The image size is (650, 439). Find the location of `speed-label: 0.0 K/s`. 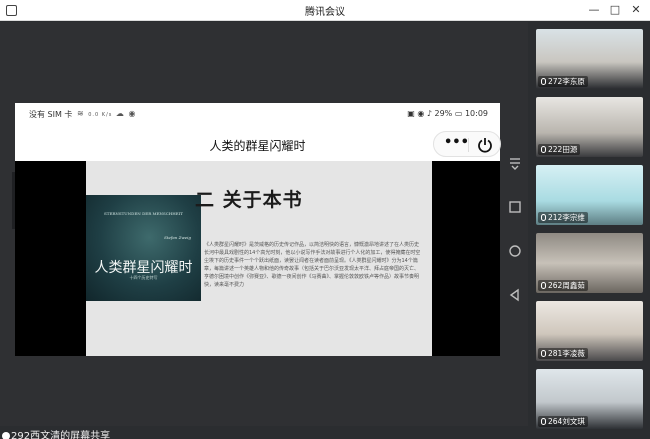

speed-label: 0.0 K/s is located at coordinates (100, 115).